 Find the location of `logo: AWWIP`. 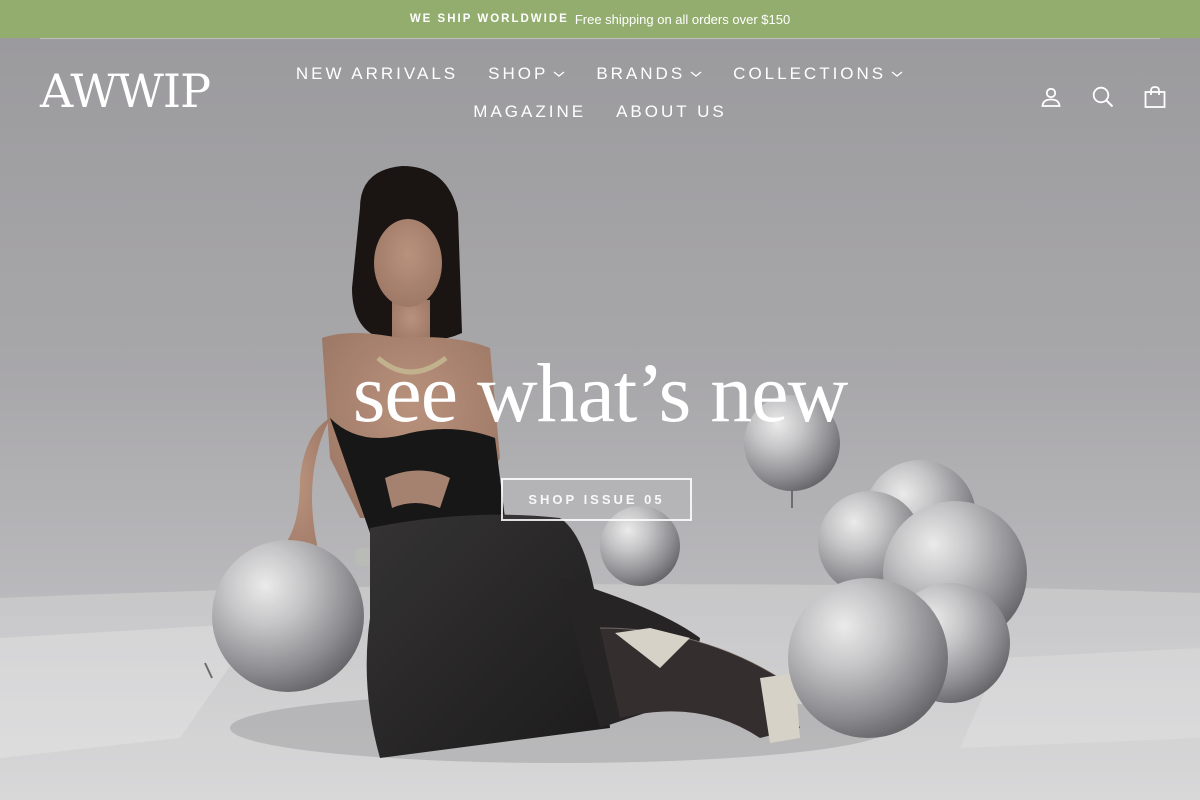

logo: AWWIP is located at coordinates (125, 91).